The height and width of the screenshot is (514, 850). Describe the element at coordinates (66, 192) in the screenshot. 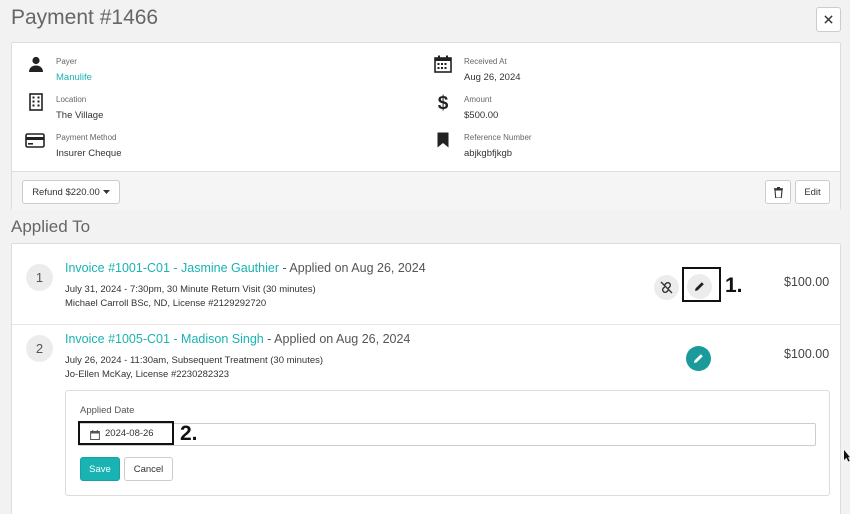

I see `refund-button-label: Refund $220.00` at that location.